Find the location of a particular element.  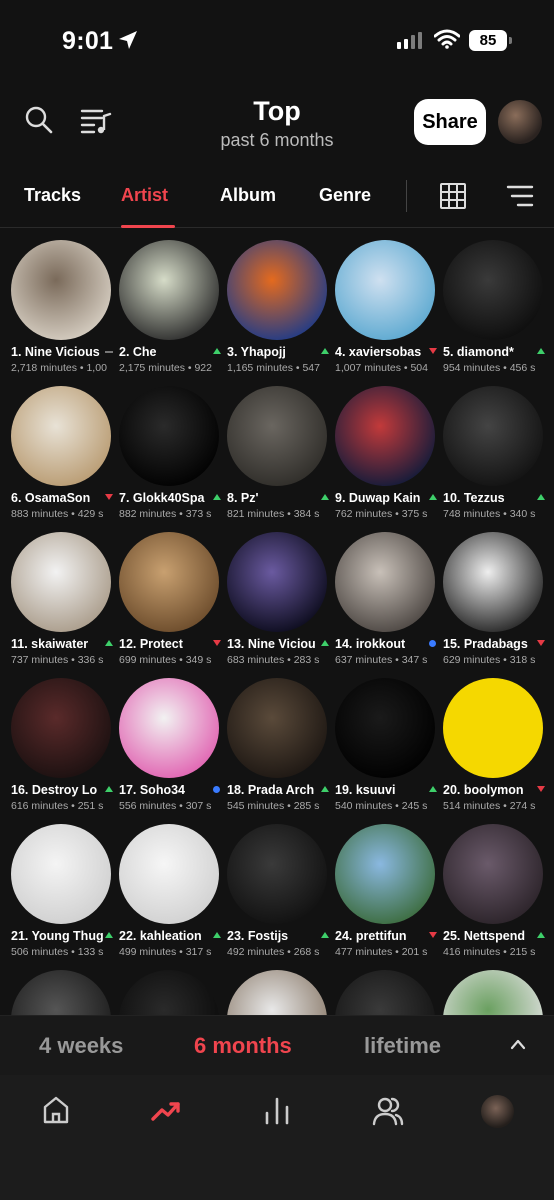

artist-name: 16. Destroy Lo is located at coordinates (54, 790).